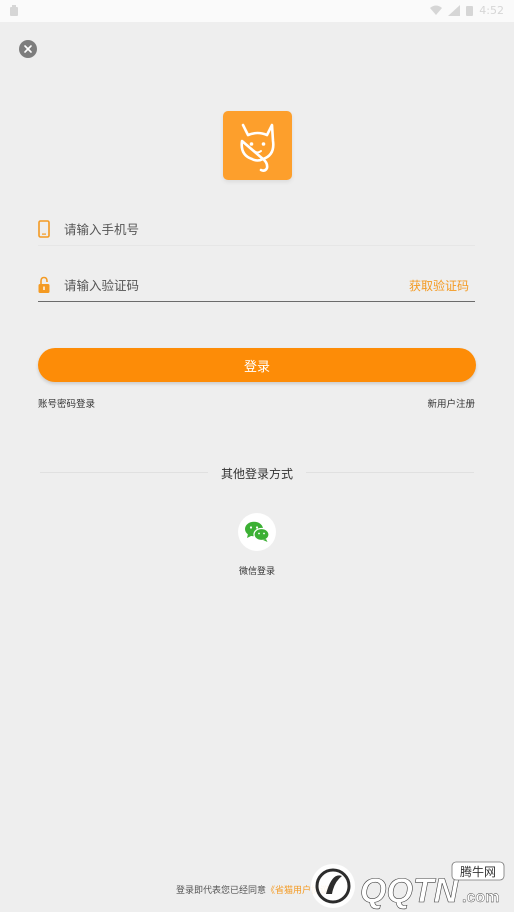 This screenshot has width=514, height=912. What do you see at coordinates (234, 229) in the screenshot?
I see `phone-input` at bounding box center [234, 229].